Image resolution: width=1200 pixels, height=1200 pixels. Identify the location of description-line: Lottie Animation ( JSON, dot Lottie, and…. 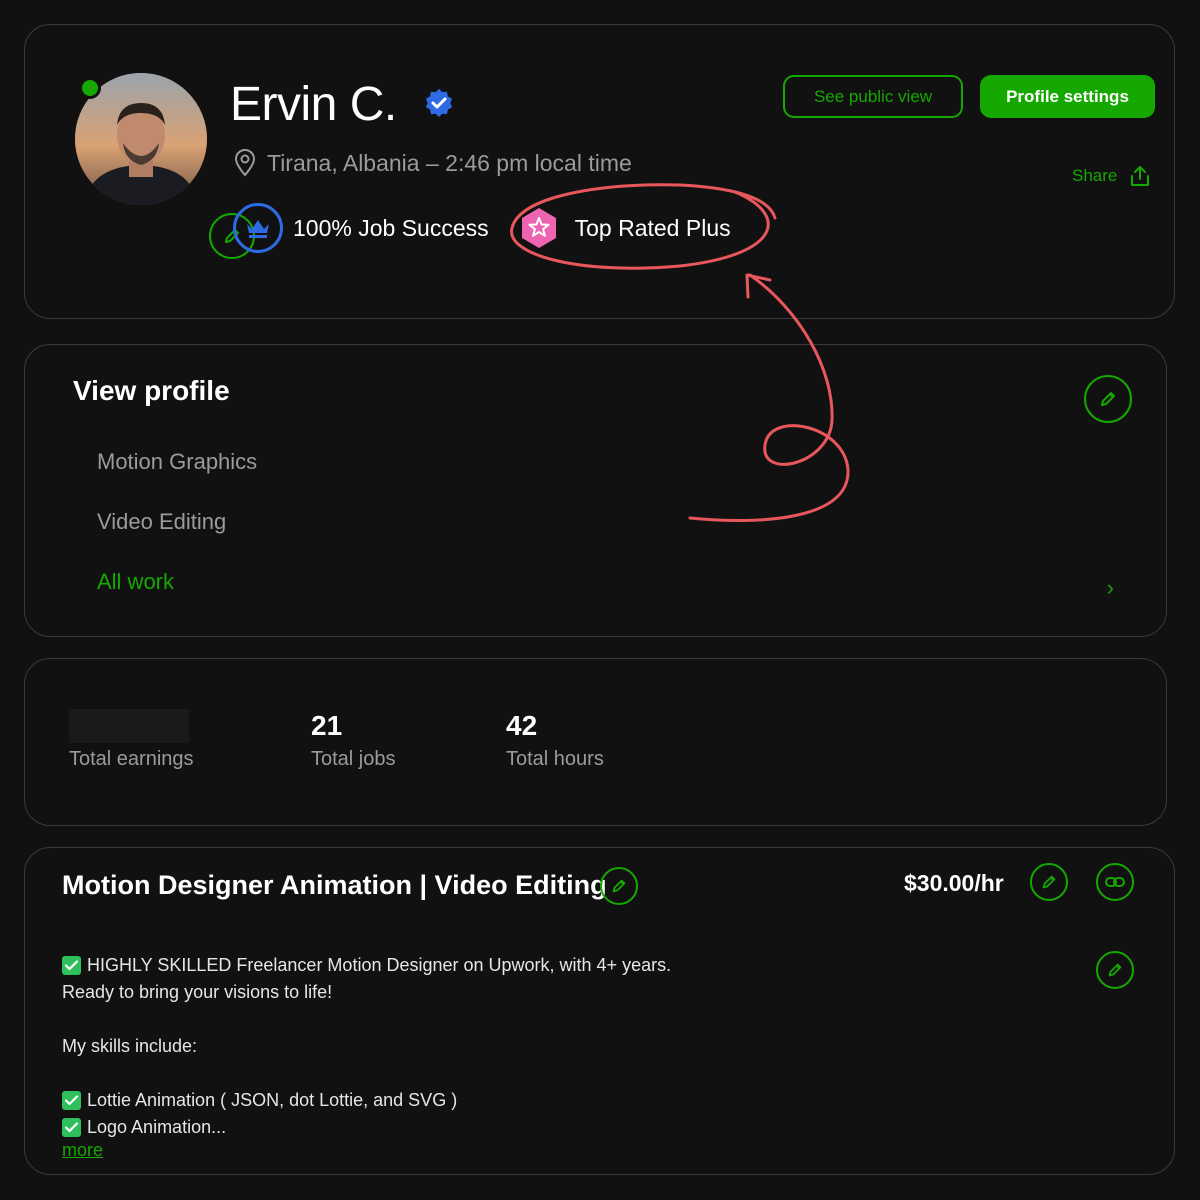
(366, 1100).